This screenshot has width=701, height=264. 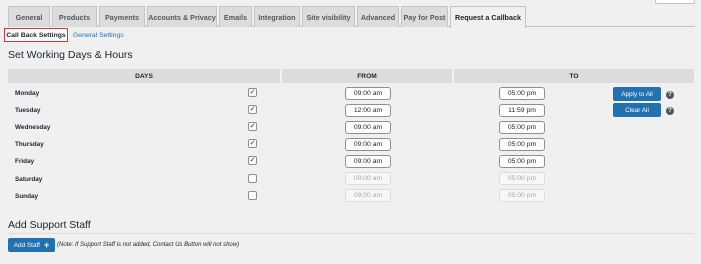 I want to click on from-column-header: FROM, so click(x=368, y=76).